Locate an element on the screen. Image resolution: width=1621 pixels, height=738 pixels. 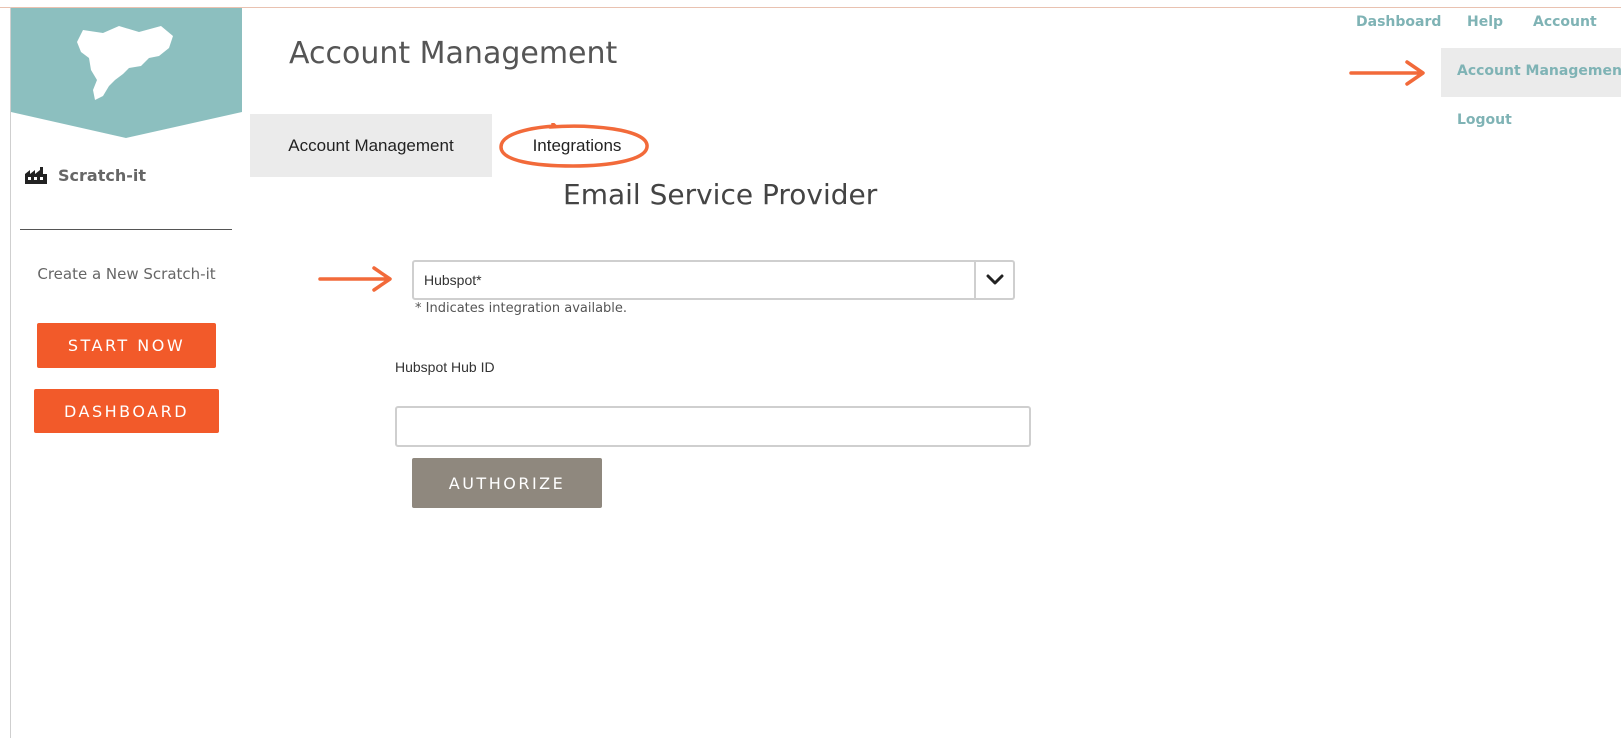
menu-account-management: Account Management is located at coordinates (1539, 71).